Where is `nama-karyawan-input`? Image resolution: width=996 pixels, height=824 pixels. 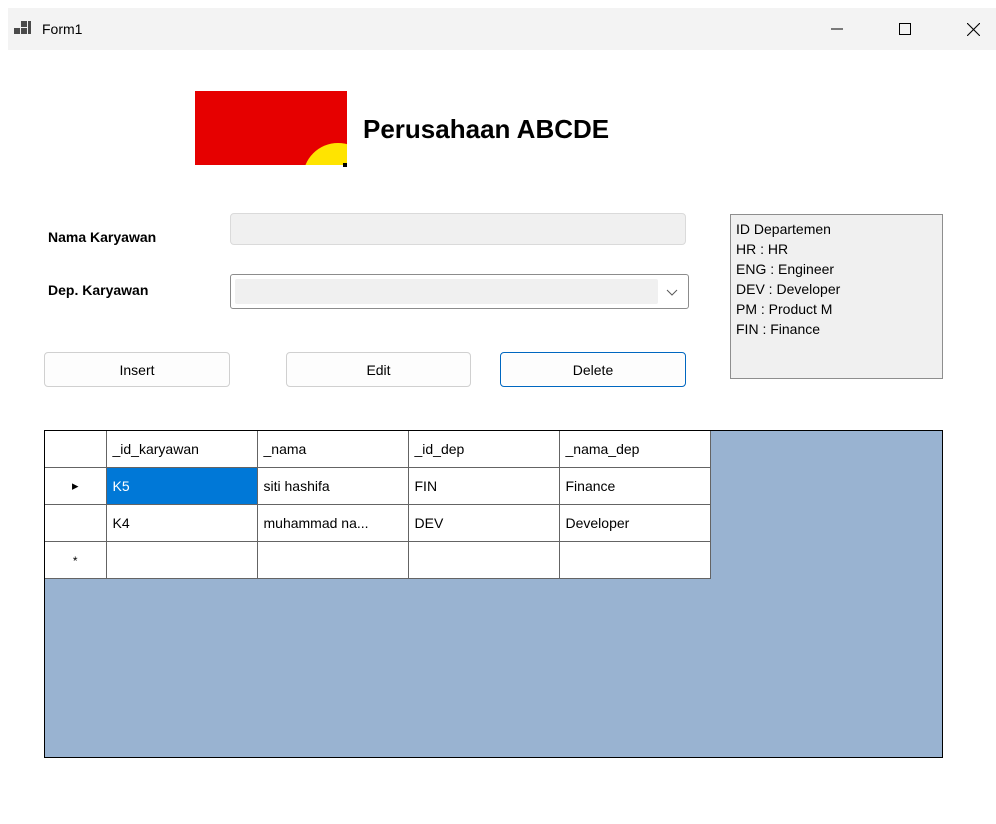
nama-karyawan-input is located at coordinates (458, 229).